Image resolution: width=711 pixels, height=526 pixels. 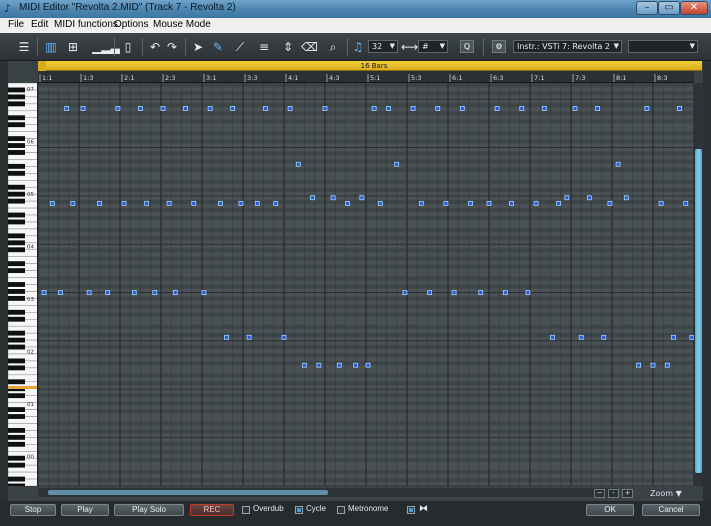 I want to click on multi-draw-icon: ≡, so click(x=264, y=47).